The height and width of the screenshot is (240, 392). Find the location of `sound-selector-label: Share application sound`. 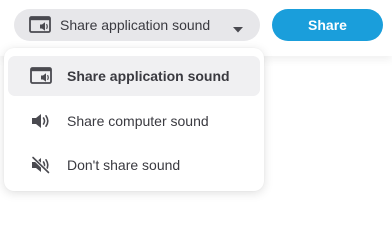

sound-selector-label: Share application sound is located at coordinates (135, 25).